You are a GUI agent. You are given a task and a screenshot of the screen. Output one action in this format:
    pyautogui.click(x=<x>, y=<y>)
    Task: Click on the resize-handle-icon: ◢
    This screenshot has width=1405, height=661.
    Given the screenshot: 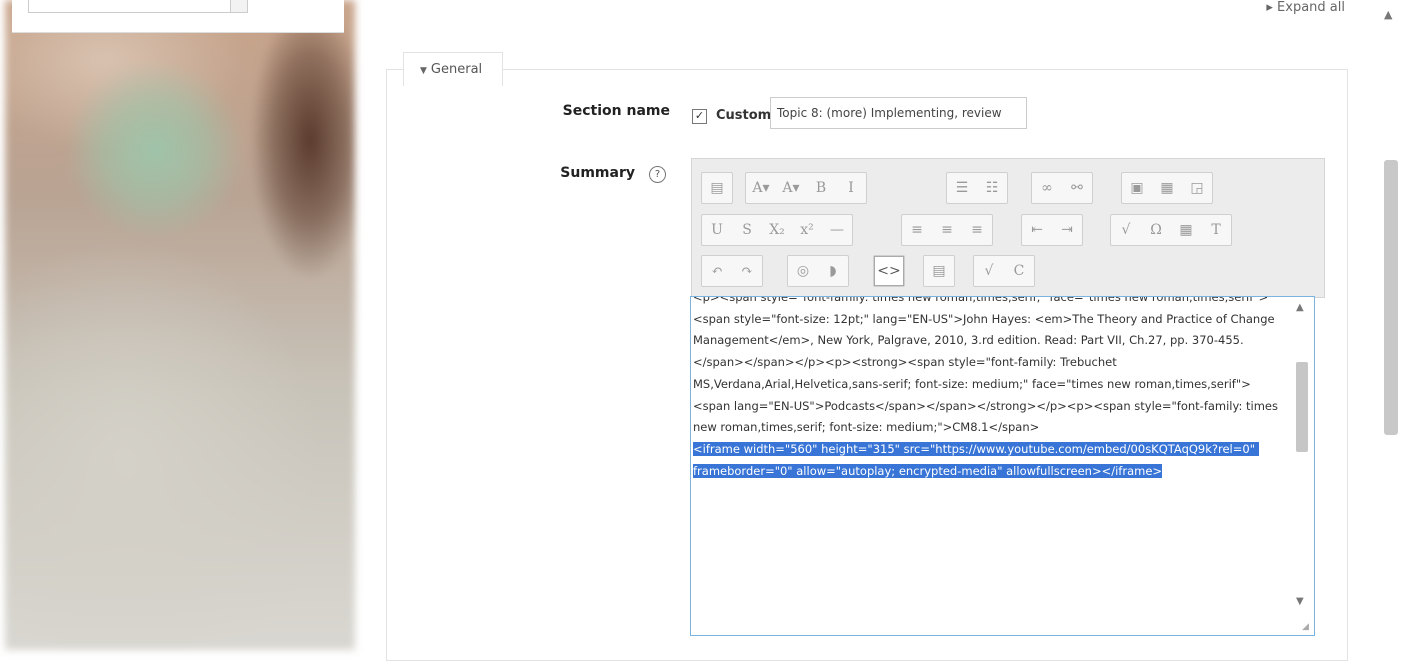 What is the action you would take?
    pyautogui.click(x=1305, y=627)
    